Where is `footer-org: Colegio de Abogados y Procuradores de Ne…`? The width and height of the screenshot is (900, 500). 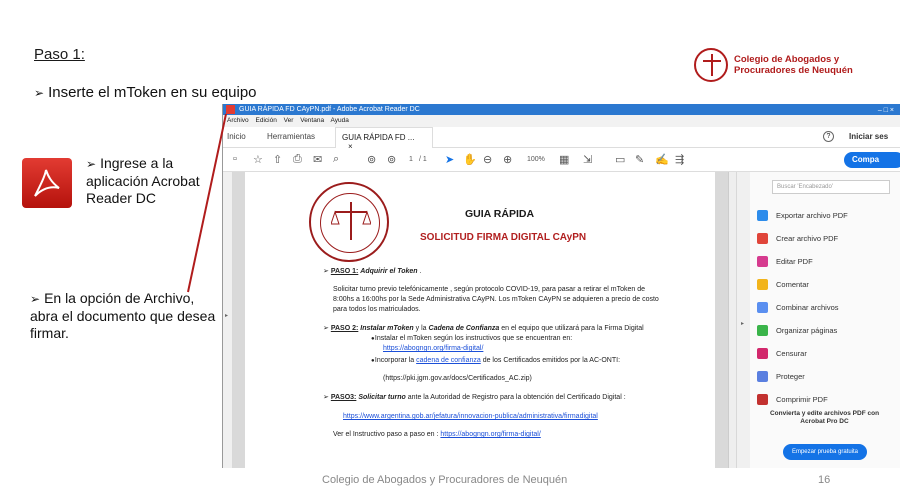
footer-org: Colegio de Abogados y Procuradores de Ne… is located at coordinates (445, 480).